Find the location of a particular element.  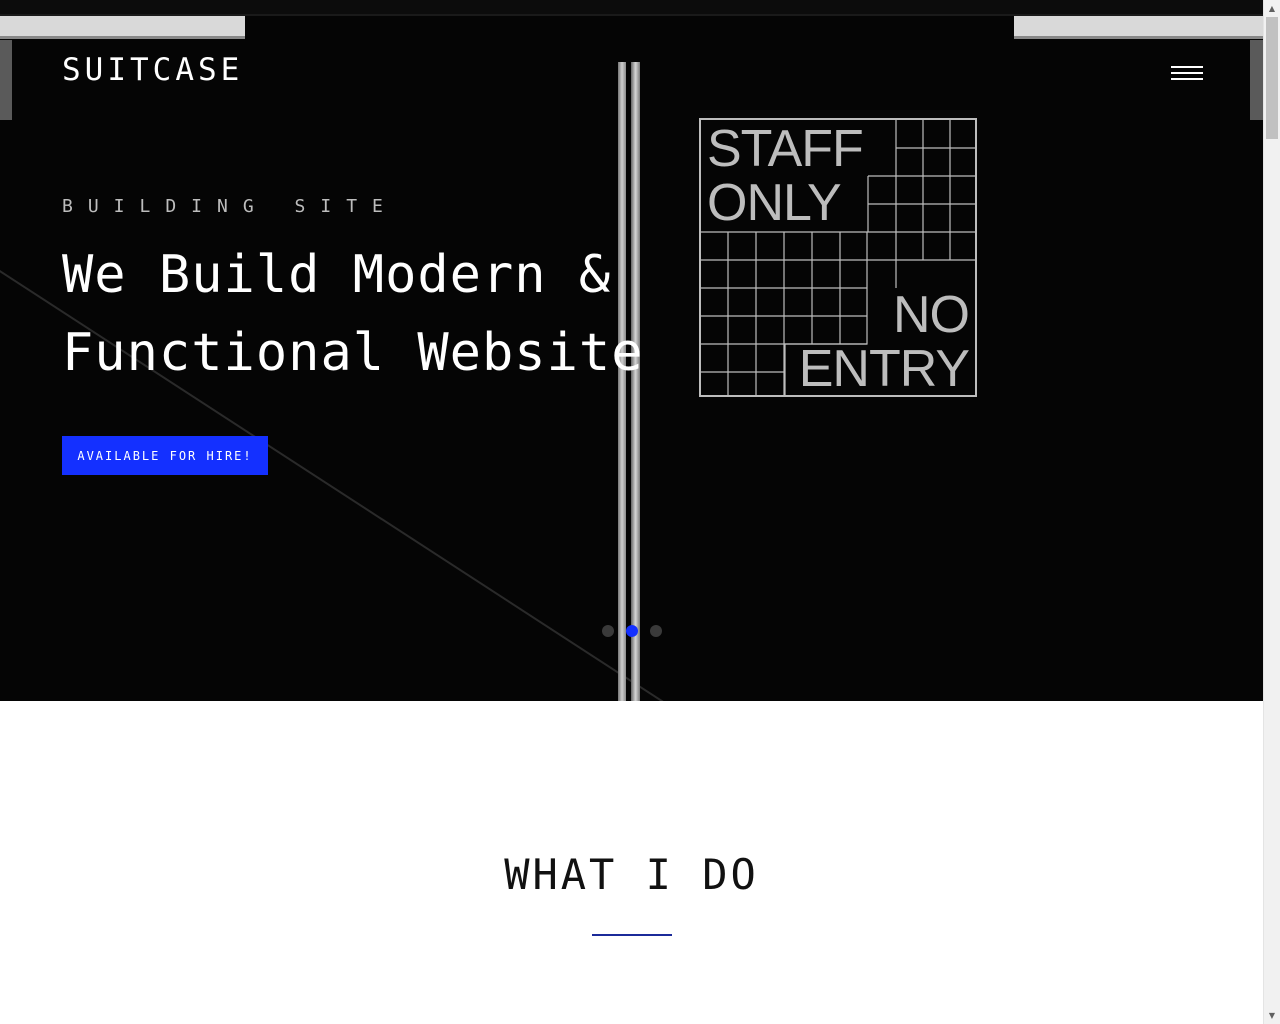

section-title: WHAT I DO is located at coordinates (631, 874).